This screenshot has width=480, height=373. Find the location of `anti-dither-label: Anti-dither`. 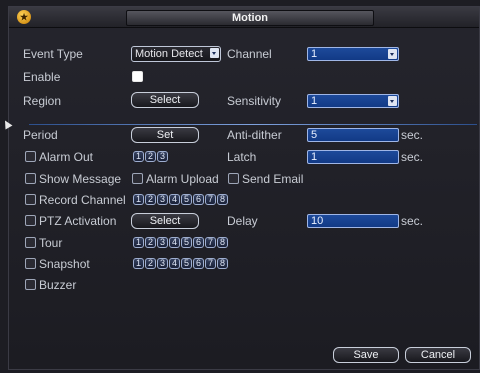

anti-dither-label: Anti-dither is located at coordinates (254, 135).